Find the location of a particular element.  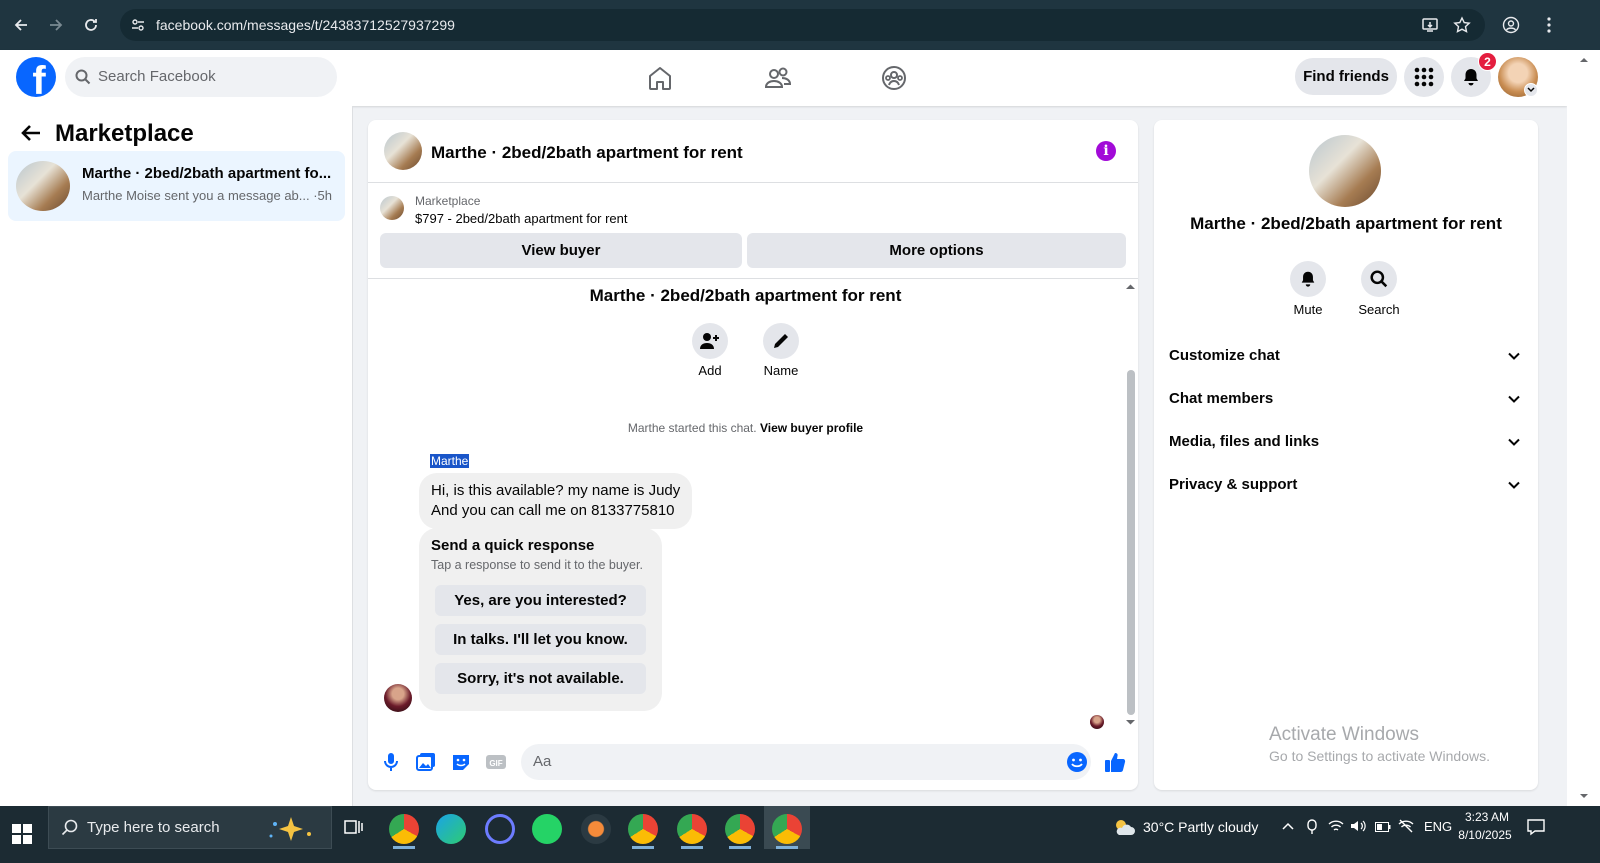

microphone-icon is located at coordinates (391, 762).